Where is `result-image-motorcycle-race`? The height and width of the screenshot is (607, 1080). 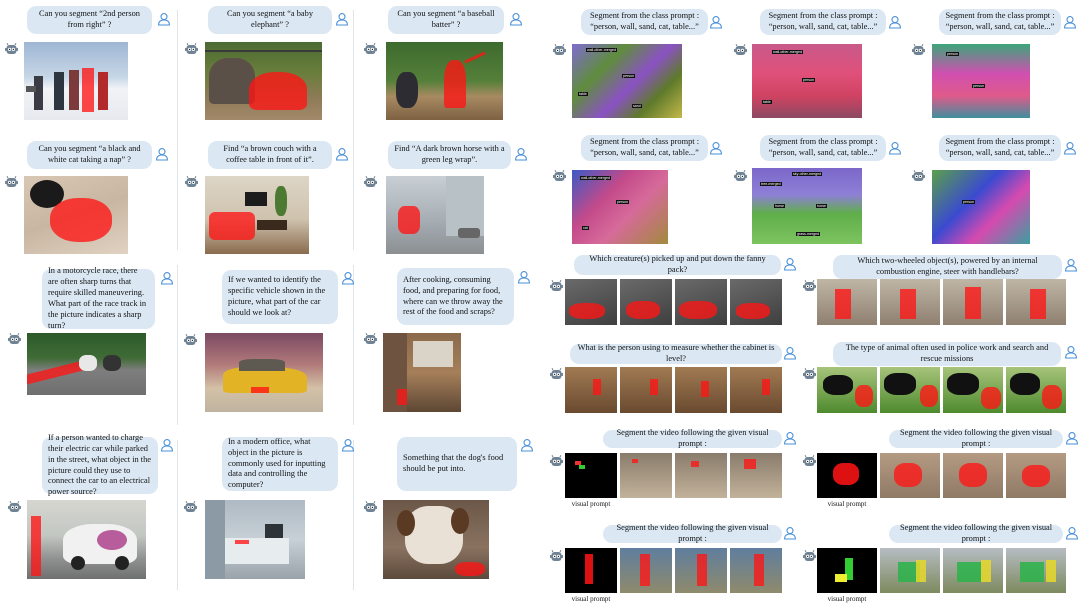
result-image-motorcycle-race is located at coordinates (86, 364).